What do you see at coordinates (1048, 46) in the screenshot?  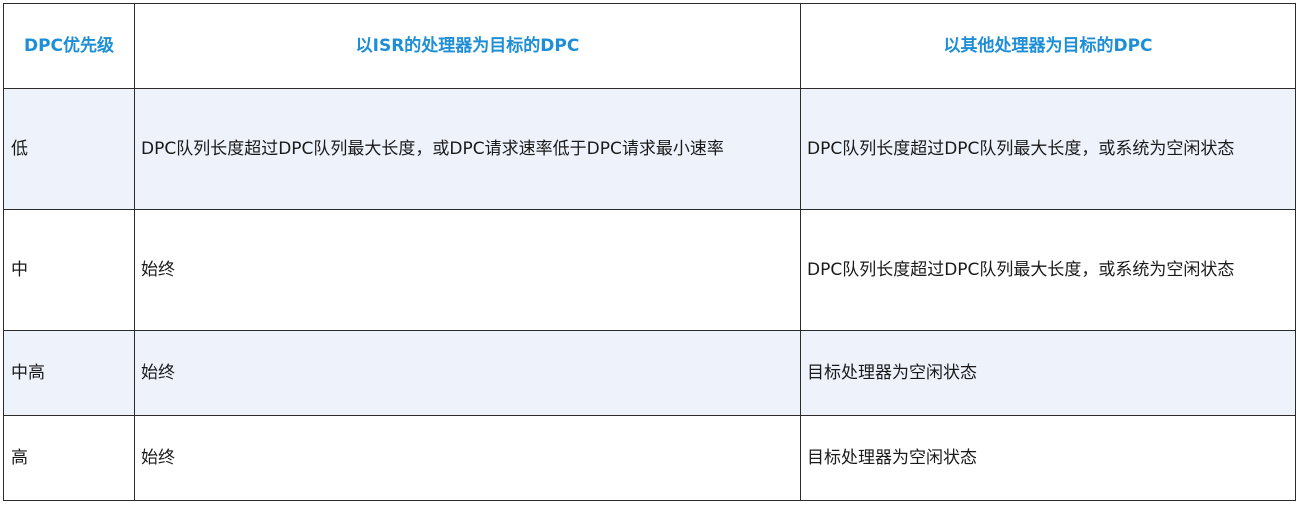 I see `header-other-processor-target: 以其他处理器为目标的DPC` at bounding box center [1048, 46].